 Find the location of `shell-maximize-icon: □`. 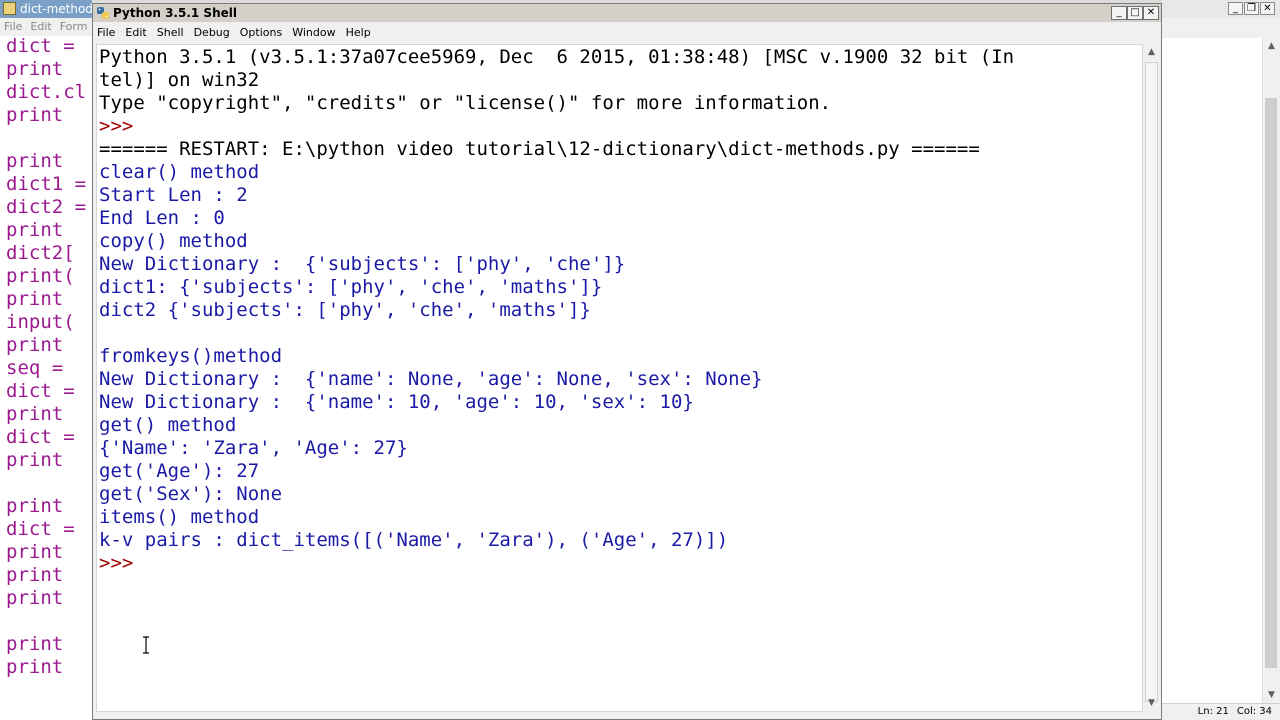

shell-maximize-icon: □ is located at coordinates (1135, 13).